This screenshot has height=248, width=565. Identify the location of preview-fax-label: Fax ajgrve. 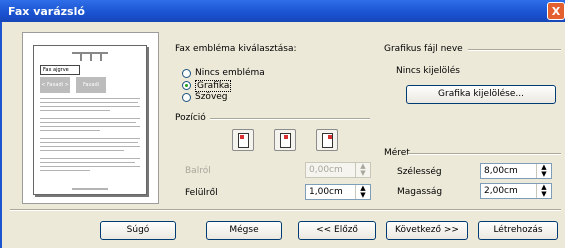
(60, 70).